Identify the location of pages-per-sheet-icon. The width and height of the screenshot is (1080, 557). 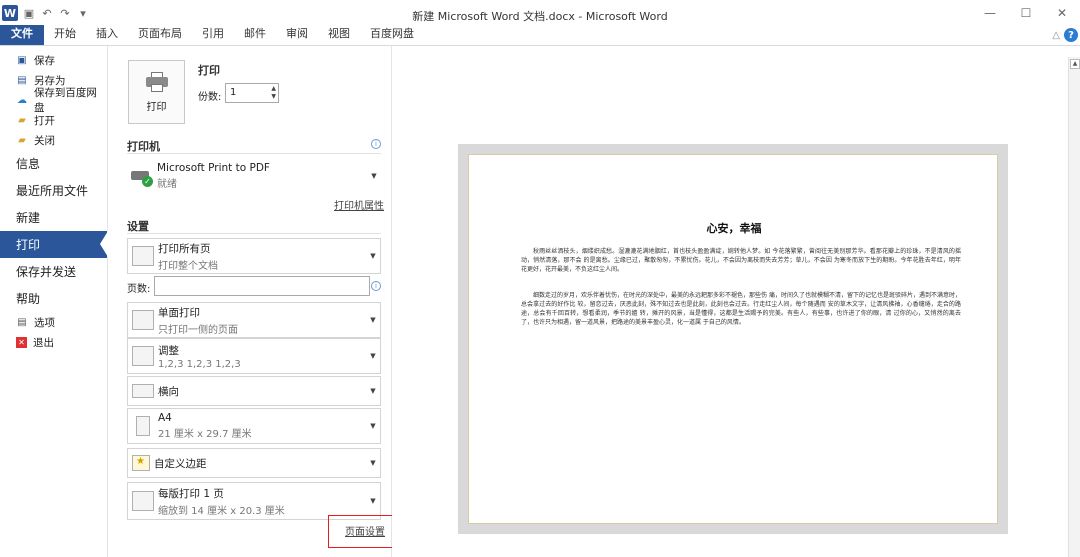
(143, 501).